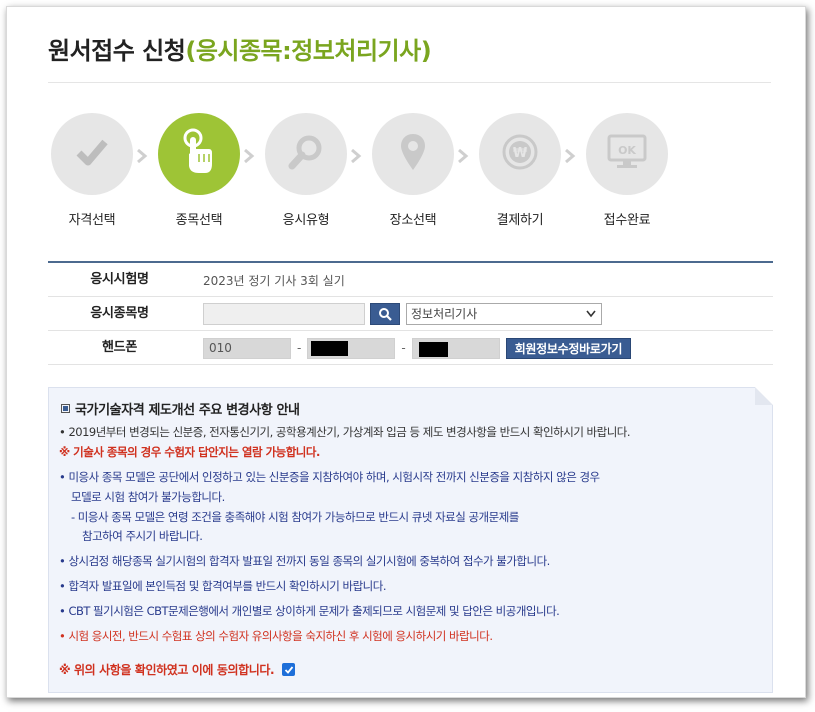  I want to click on search-icon, so click(385, 314).